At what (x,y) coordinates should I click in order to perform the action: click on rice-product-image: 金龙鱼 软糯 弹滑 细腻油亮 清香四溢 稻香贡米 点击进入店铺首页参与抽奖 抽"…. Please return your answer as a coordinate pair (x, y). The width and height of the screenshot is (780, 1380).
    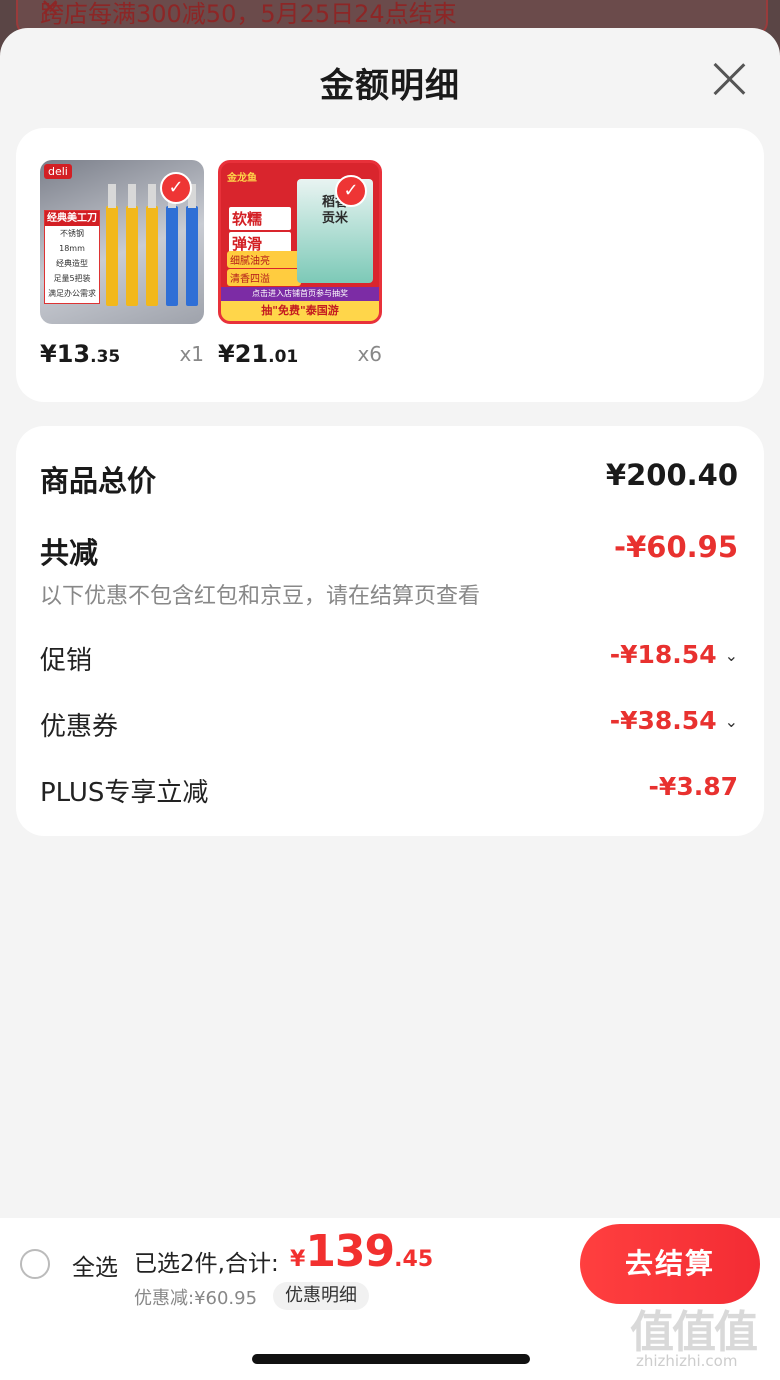
    Looking at the image, I should click on (300, 242).